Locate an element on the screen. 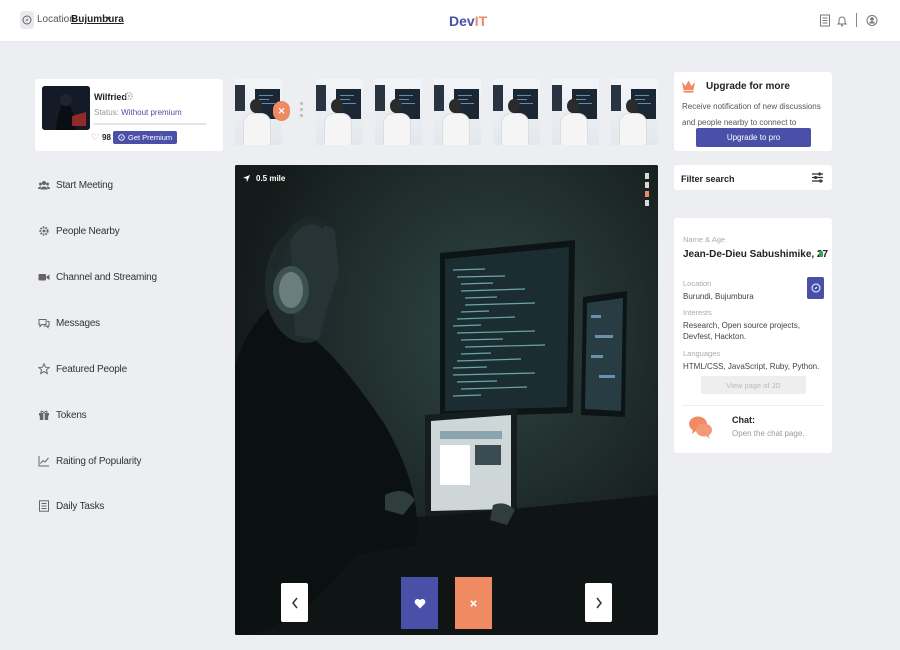  sidebar-item-people-nearby: People Nearby is located at coordinates (79, 231).